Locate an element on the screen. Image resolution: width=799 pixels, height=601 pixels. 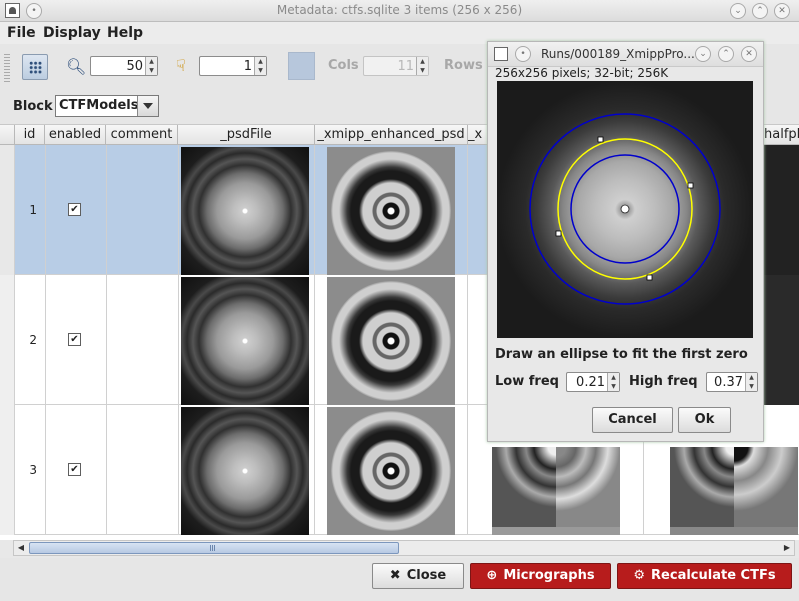
col-header-halfplane: halfpl is located at coordinates (781, 135).